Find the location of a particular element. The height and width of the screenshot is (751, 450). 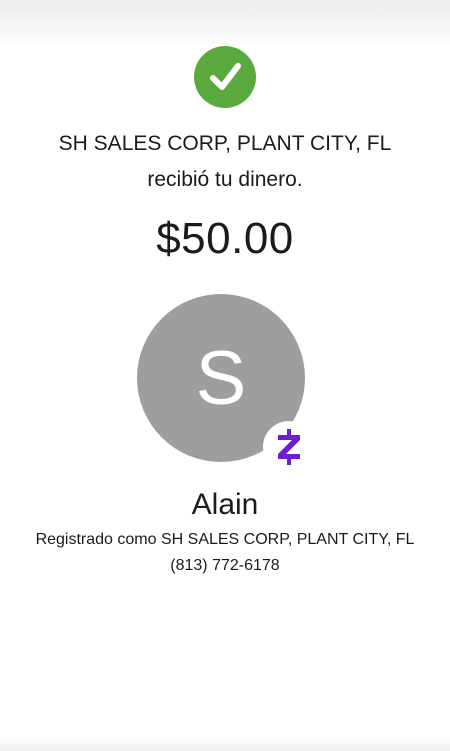

contact-name: Alain is located at coordinates (225, 504).